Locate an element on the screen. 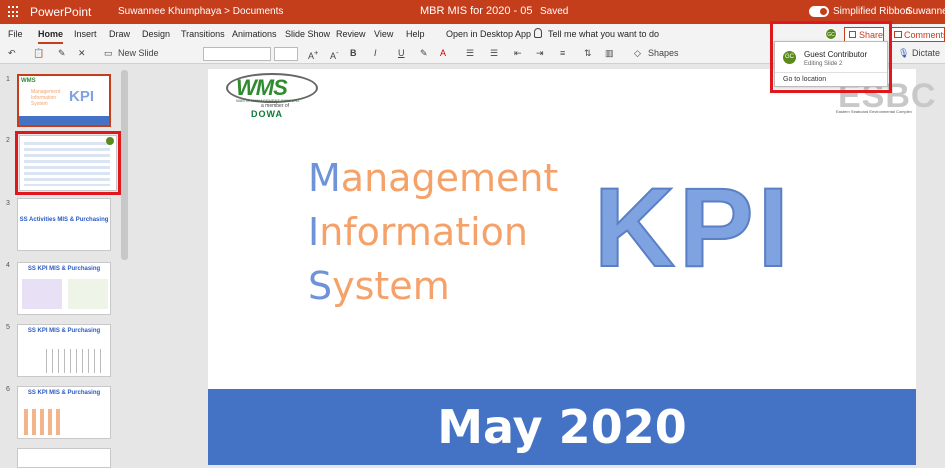 Image resolution: width=945 pixels, height=468 pixels. tab-insert: Insert is located at coordinates (85, 34).